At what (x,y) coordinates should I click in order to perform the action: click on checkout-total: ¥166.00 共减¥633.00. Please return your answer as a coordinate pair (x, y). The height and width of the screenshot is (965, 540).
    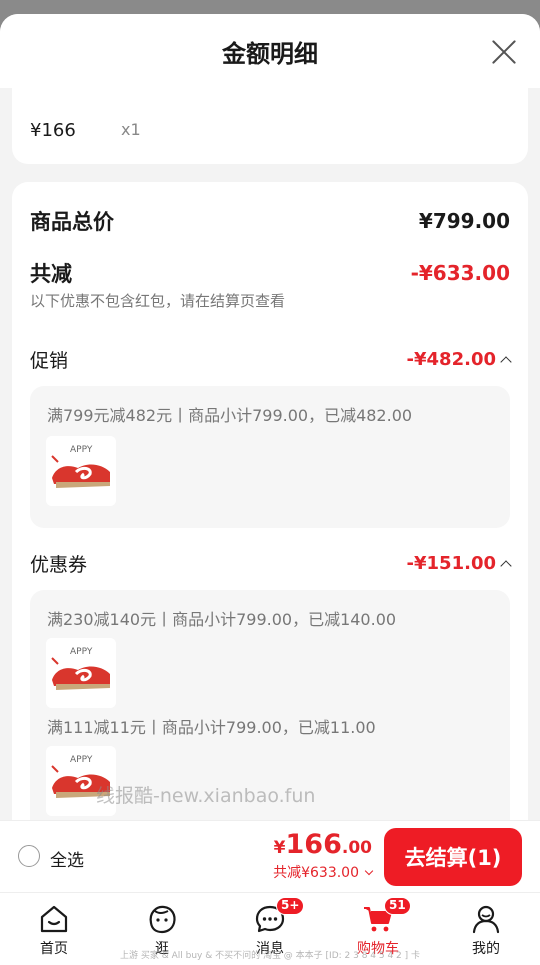
    Looking at the image, I should click on (323, 855).